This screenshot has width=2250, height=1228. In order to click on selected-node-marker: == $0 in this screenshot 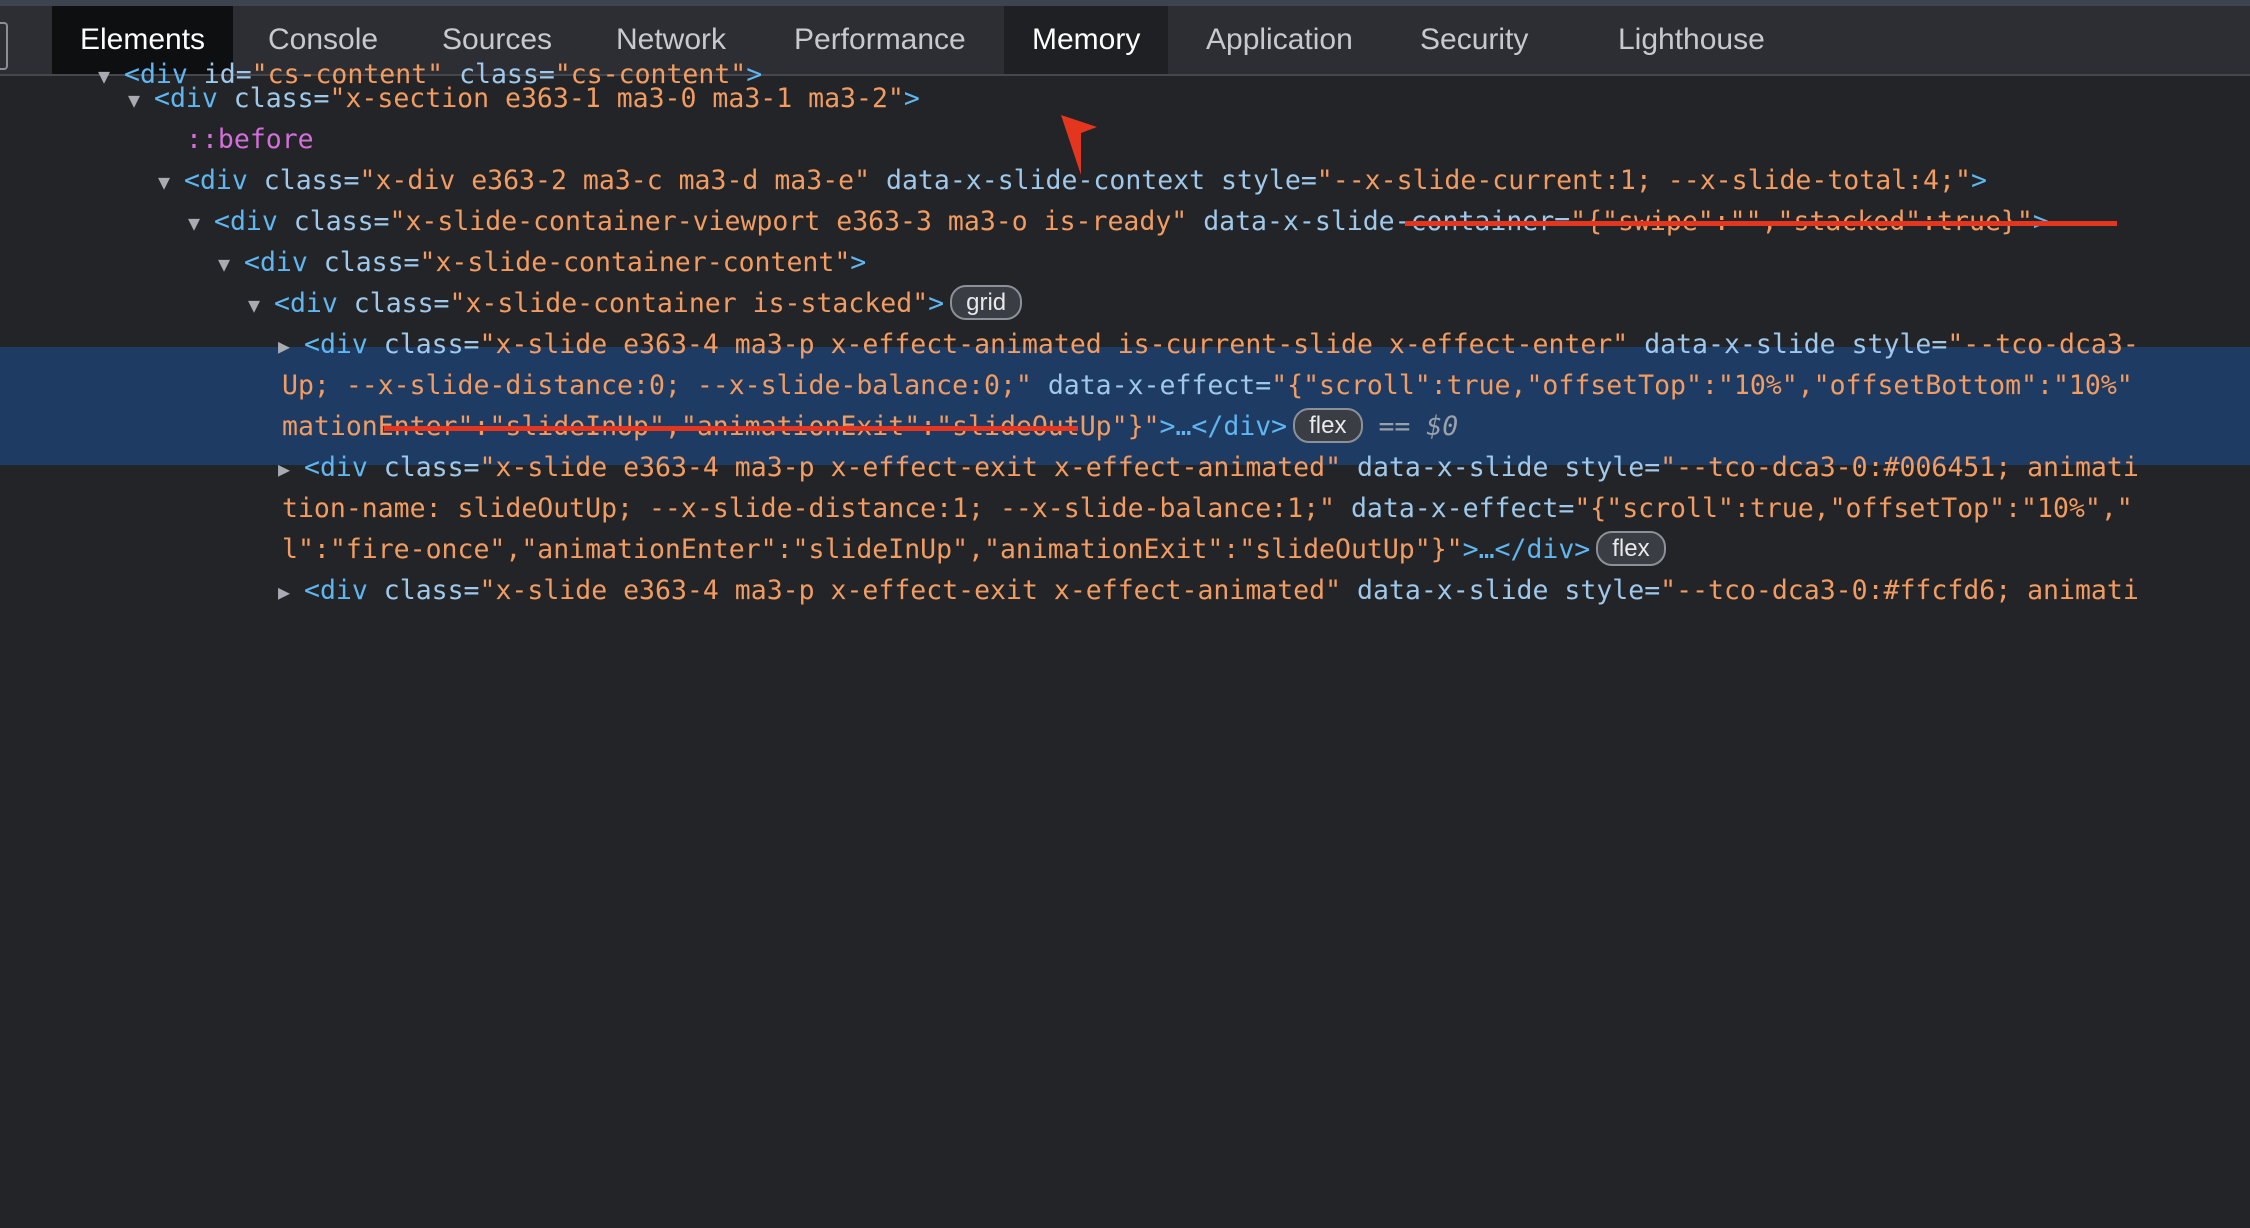, I will do `click(1410, 426)`.